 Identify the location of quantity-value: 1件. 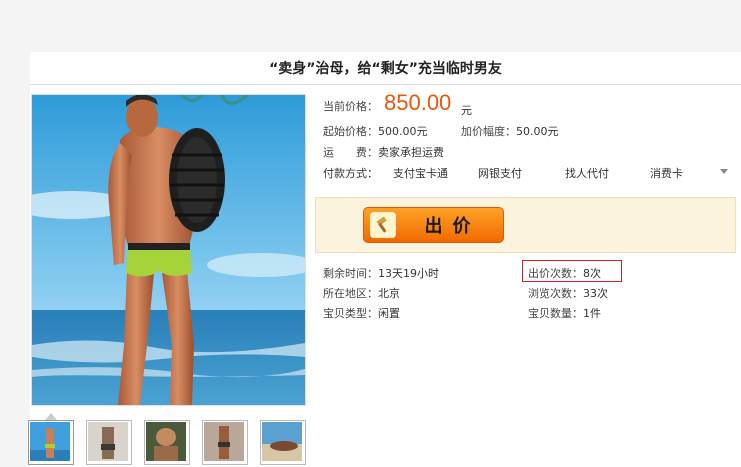
(592, 313).